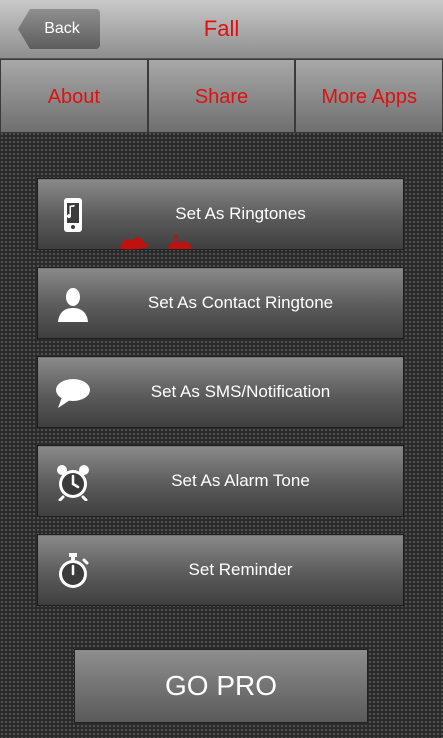 The height and width of the screenshot is (738, 443). I want to click on set-as-sms-notification-label: Set As SMS/Notification, so click(240, 391).